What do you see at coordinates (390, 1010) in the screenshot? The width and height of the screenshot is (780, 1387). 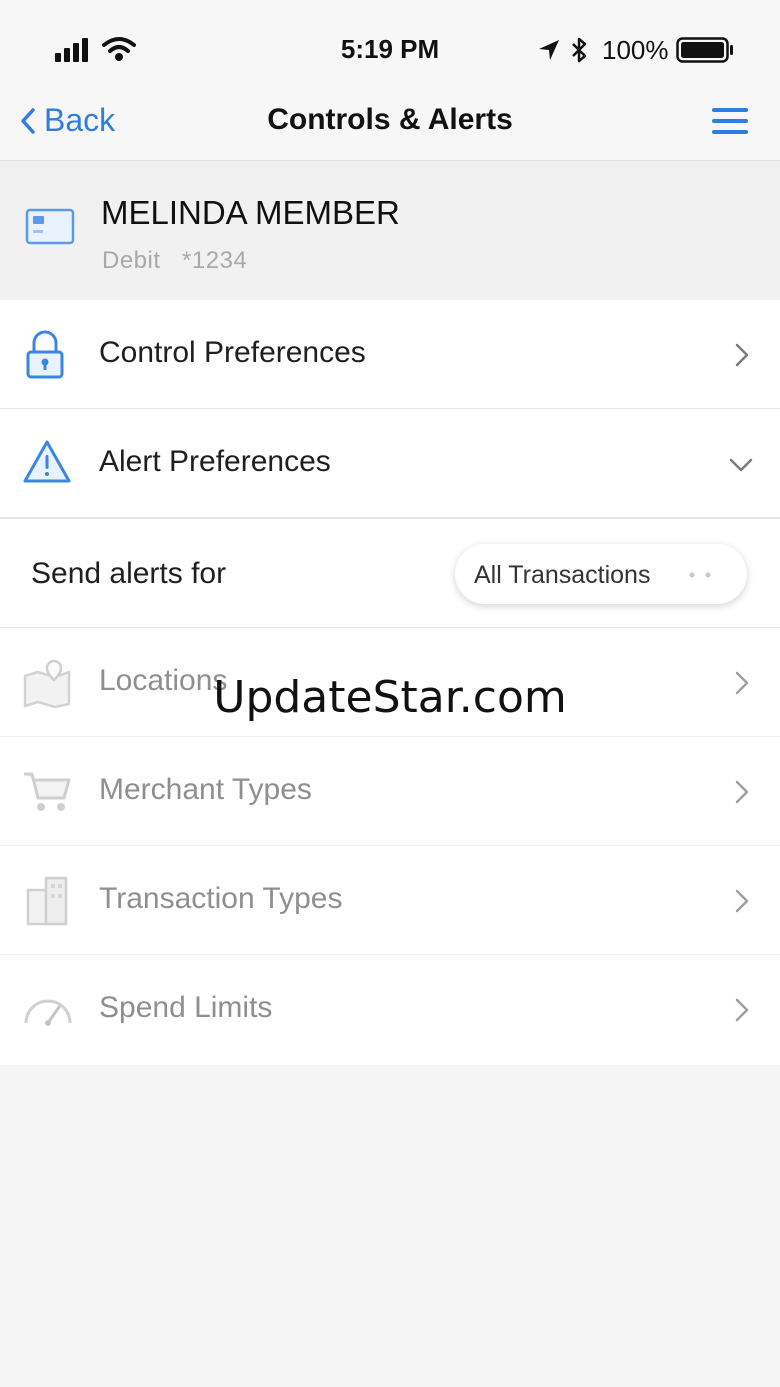 I see `alert-item-spend-limits: Spend Limits` at bounding box center [390, 1010].